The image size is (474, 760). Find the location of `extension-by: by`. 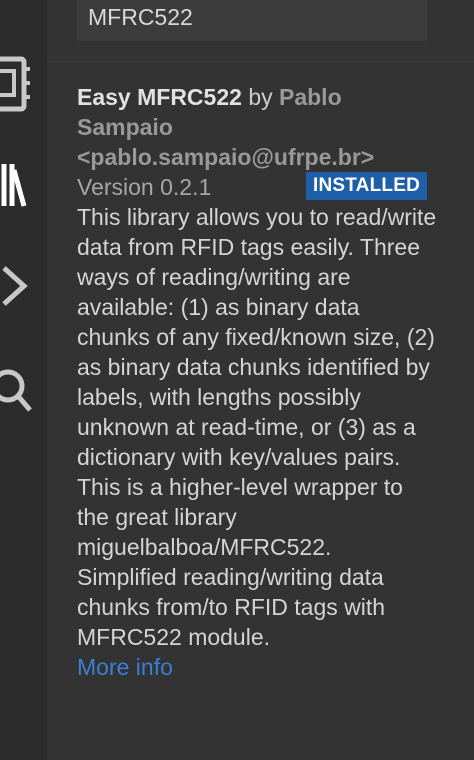

extension-by: by is located at coordinates (260, 97).